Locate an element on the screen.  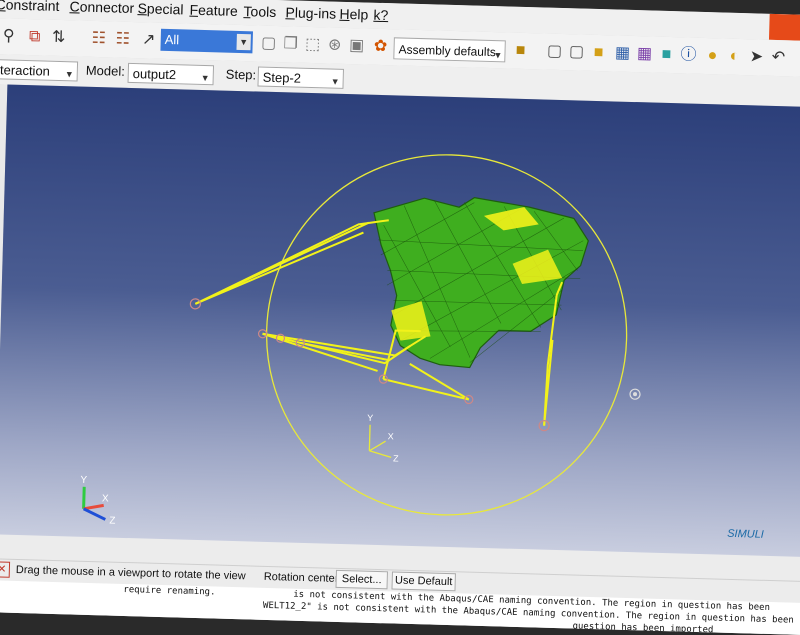
message-line: require renaming. is located at coordinates (169, 591).